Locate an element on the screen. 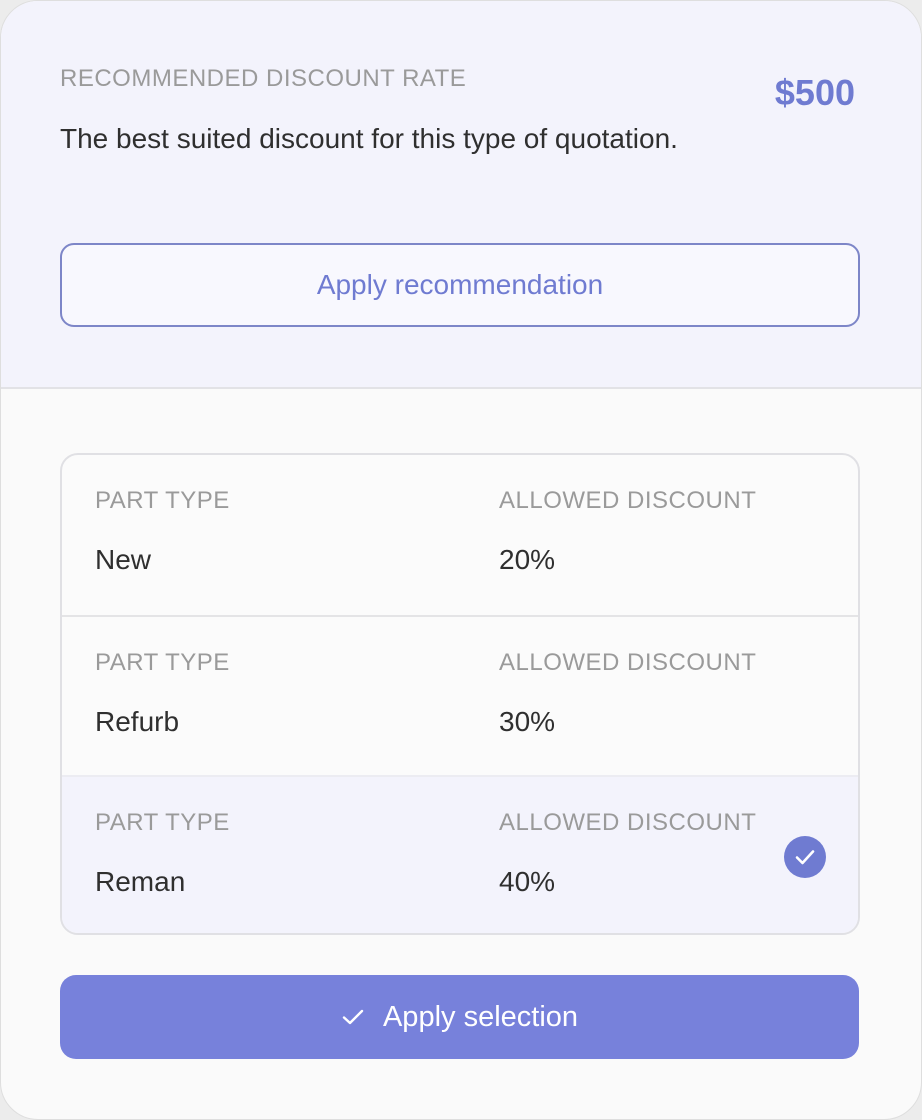  selected-check-icon is located at coordinates (805, 857).